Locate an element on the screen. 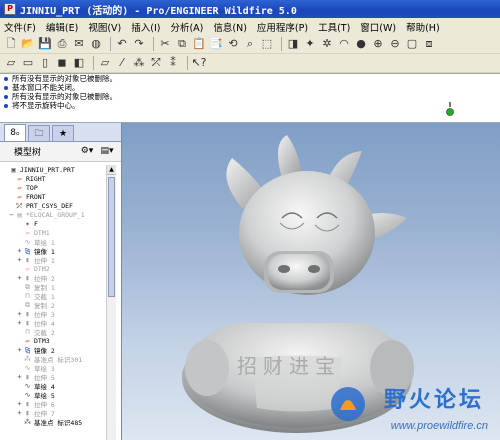 This screenshot has width=500, height=440. wireframe-icon: ▱ is located at coordinates (11, 63).